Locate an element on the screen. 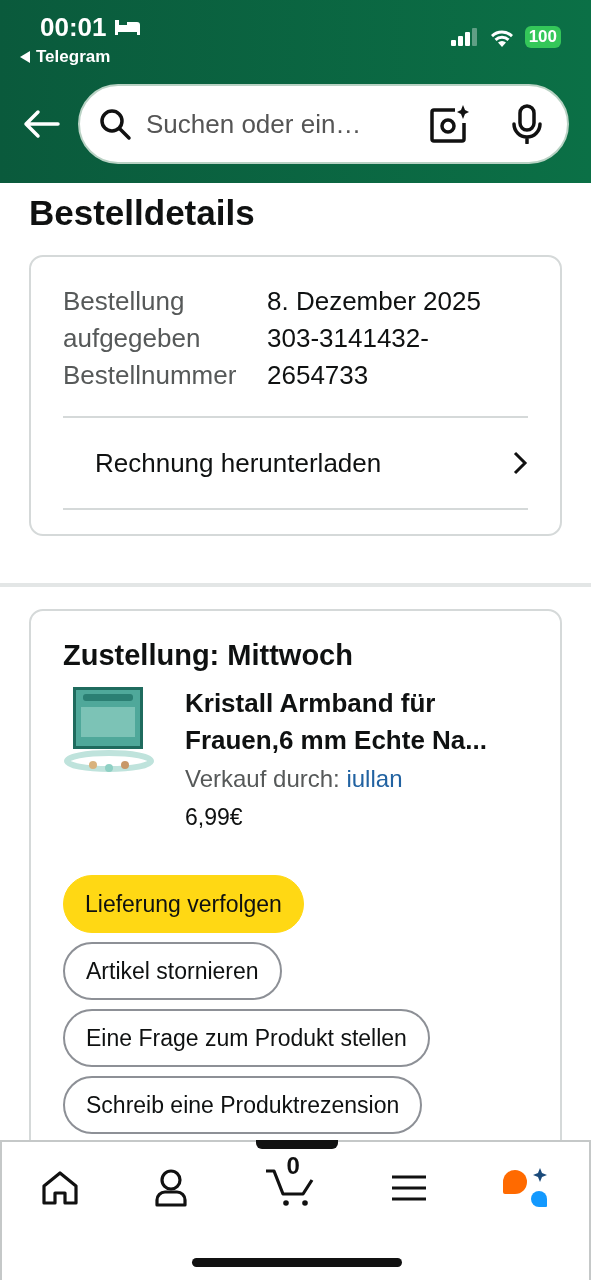 This screenshot has height=1280, width=591. assistant-bubbles-icon is located at coordinates (525, 1188).